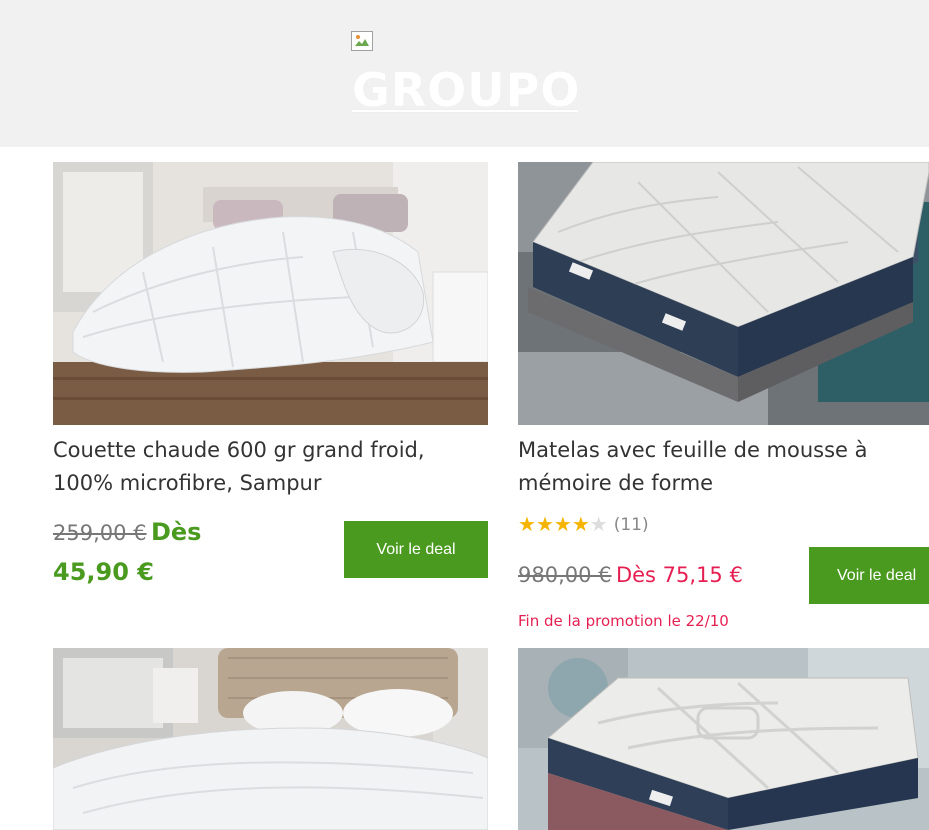 This screenshot has width=929, height=830. What do you see at coordinates (723, 293) in the screenshot?
I see `product-image-mattress` at bounding box center [723, 293].